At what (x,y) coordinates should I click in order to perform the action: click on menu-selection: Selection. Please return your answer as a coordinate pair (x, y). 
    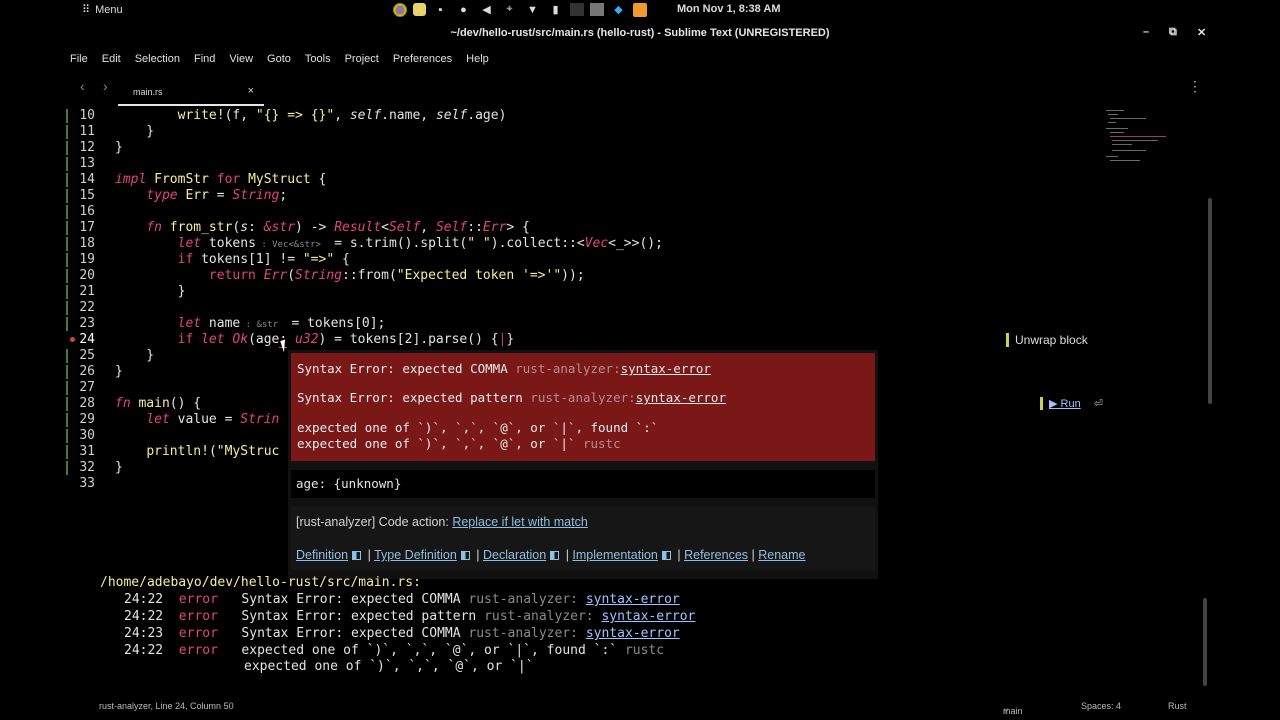
    Looking at the image, I should click on (157, 59).